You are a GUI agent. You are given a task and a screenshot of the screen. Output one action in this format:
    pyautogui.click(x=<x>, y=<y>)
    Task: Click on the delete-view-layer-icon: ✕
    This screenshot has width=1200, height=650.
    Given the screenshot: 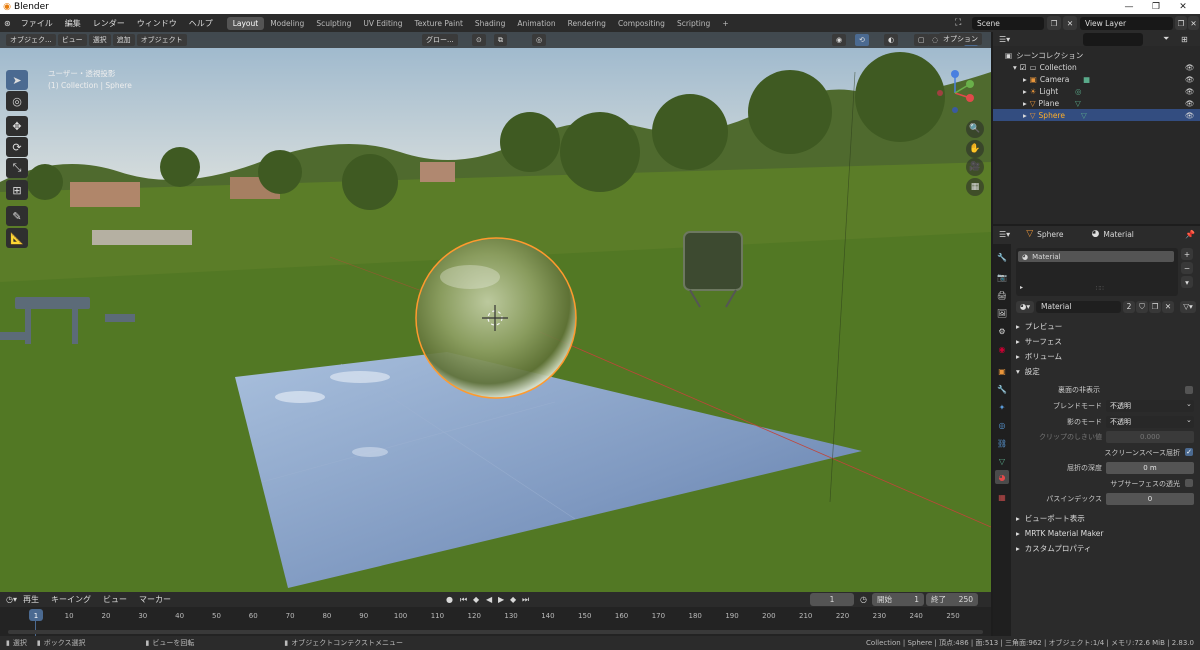 What is the action you would take?
    pyautogui.click(x=1193, y=23)
    